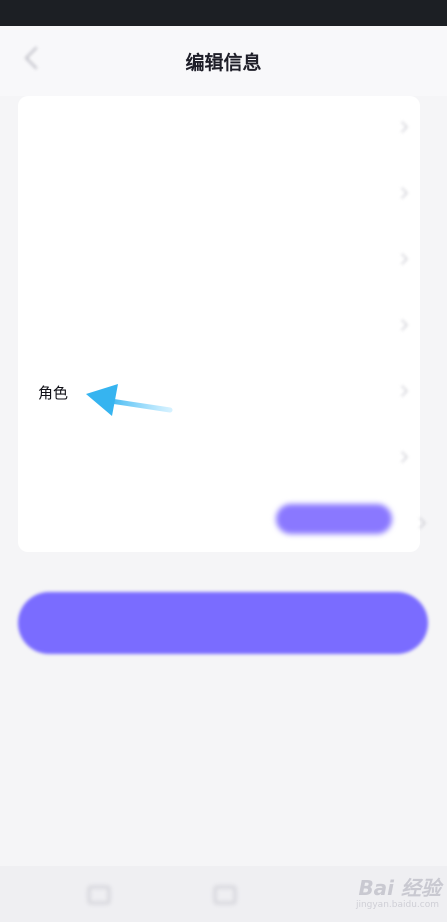 The width and height of the screenshot is (447, 922). I want to click on annotation-arrow-icon, so click(129, 400).